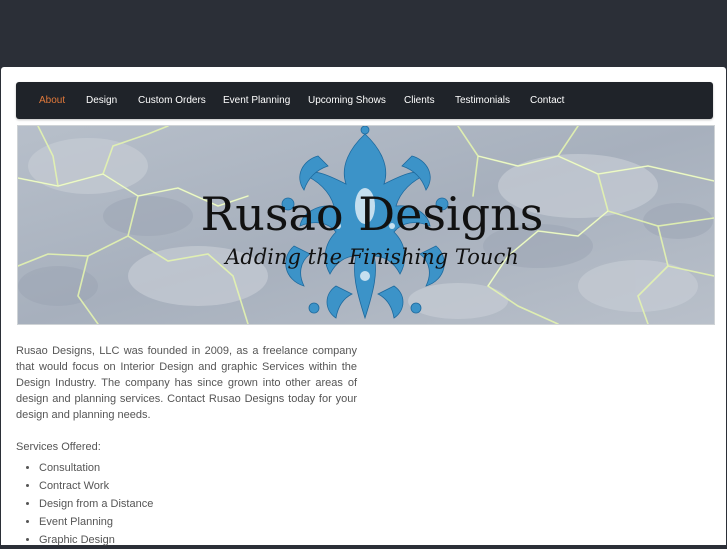 The image size is (727, 549). I want to click on banner-title: Rusao Designs, so click(372, 214).